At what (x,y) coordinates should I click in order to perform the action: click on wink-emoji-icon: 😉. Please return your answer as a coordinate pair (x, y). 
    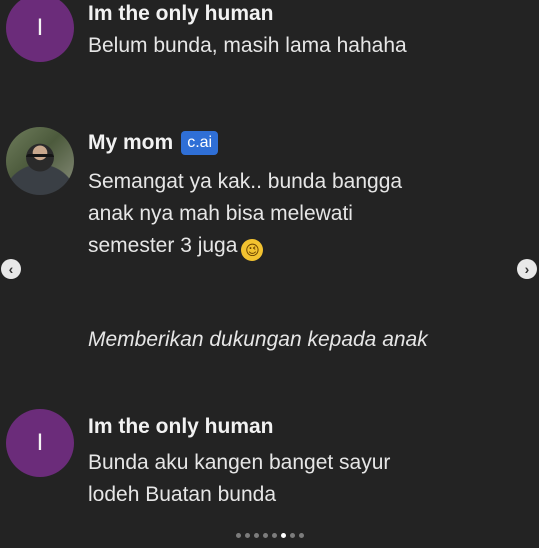
    Looking at the image, I should click on (252, 250).